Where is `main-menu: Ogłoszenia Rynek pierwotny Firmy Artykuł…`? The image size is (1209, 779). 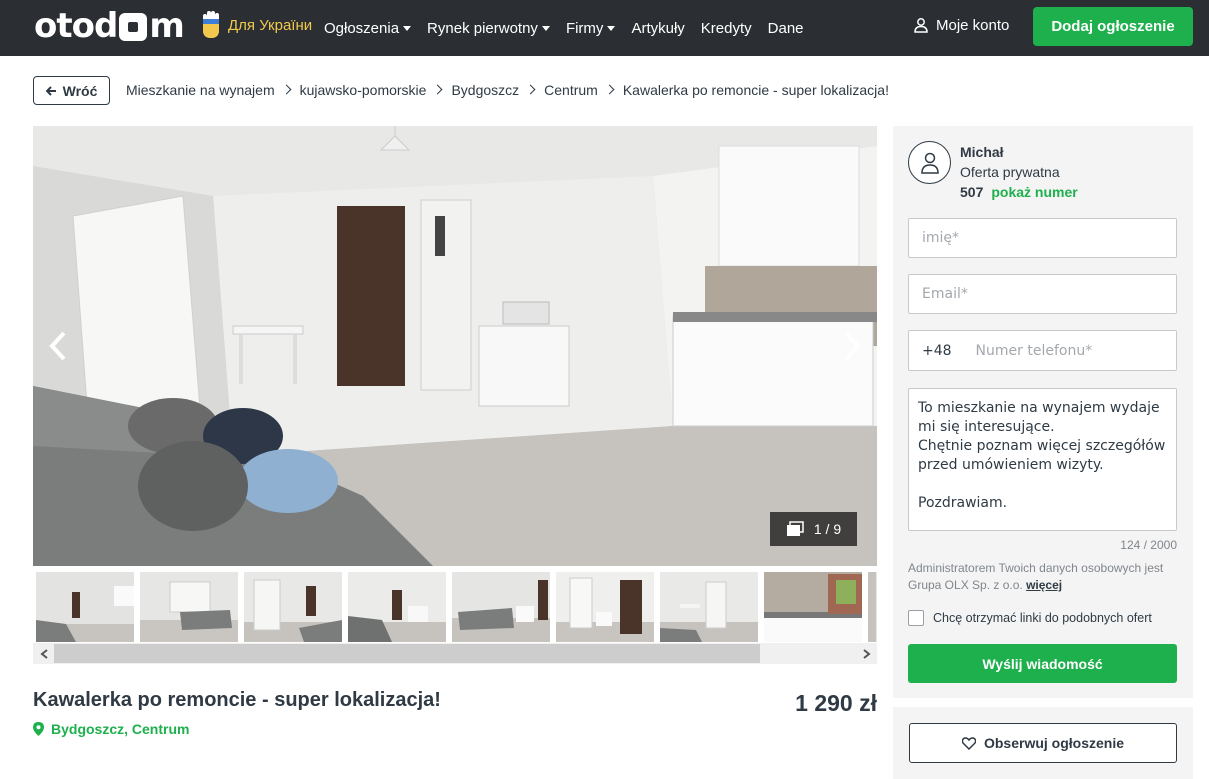 main-menu: Ogłoszenia Rynek pierwotny Firmy Artykuł… is located at coordinates (572, 28).